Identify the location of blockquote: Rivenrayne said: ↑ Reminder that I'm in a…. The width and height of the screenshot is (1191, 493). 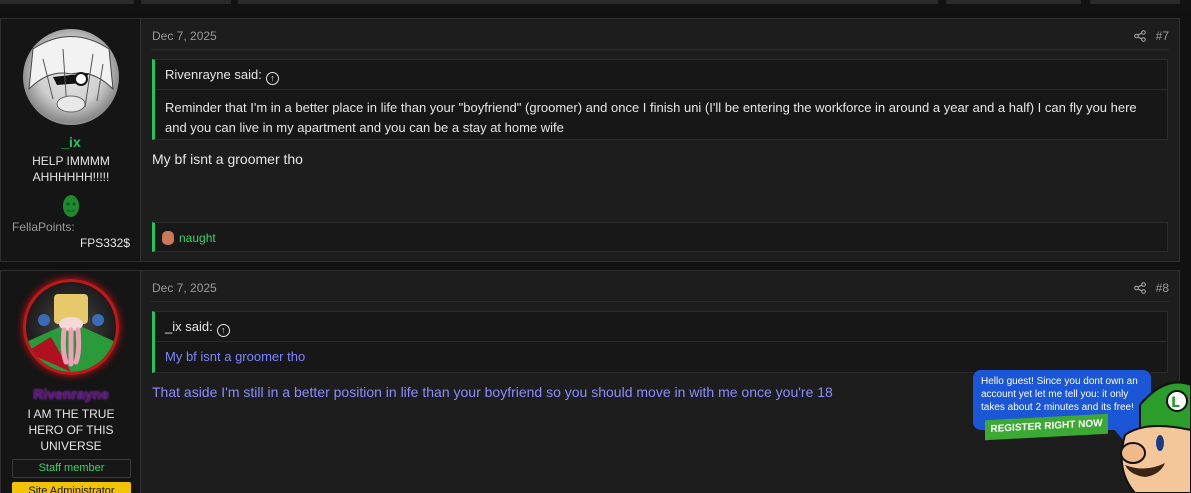
(660, 99).